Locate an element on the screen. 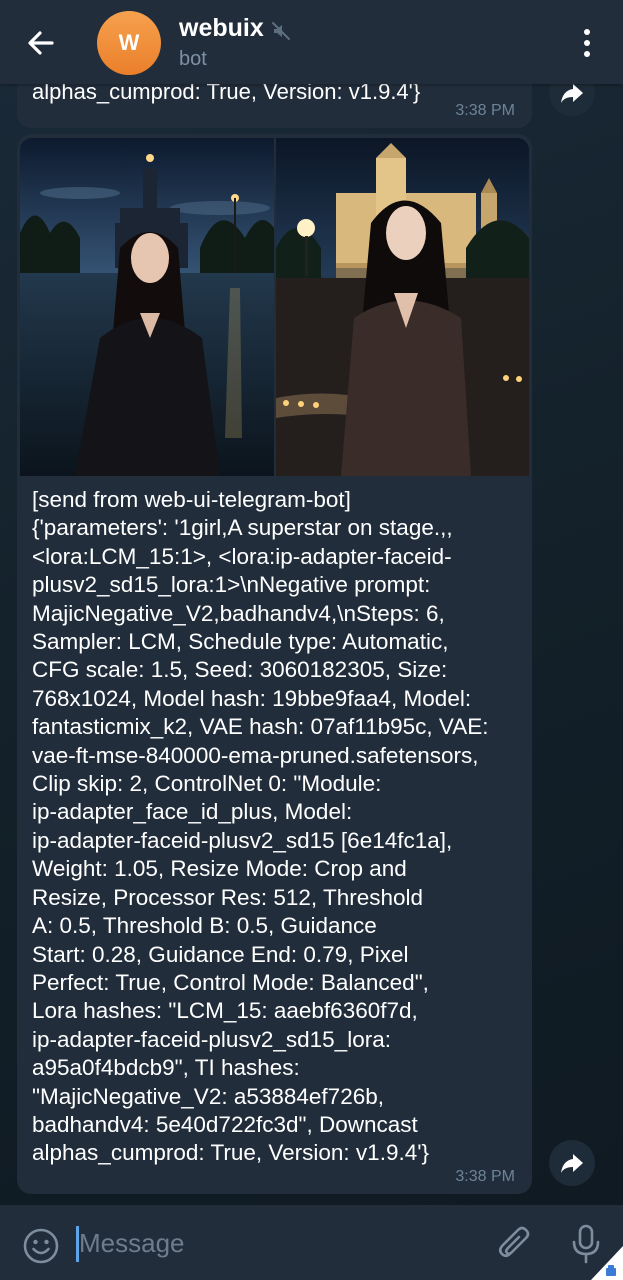 Image resolution: width=623 pixels, height=1280 pixels. back-button is located at coordinates (41, 43).